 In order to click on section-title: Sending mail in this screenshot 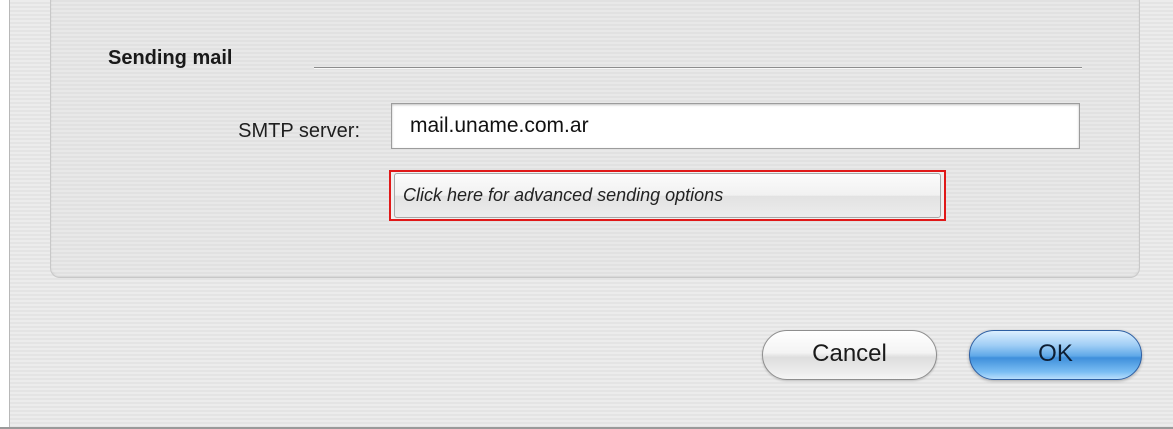, I will do `click(170, 58)`.